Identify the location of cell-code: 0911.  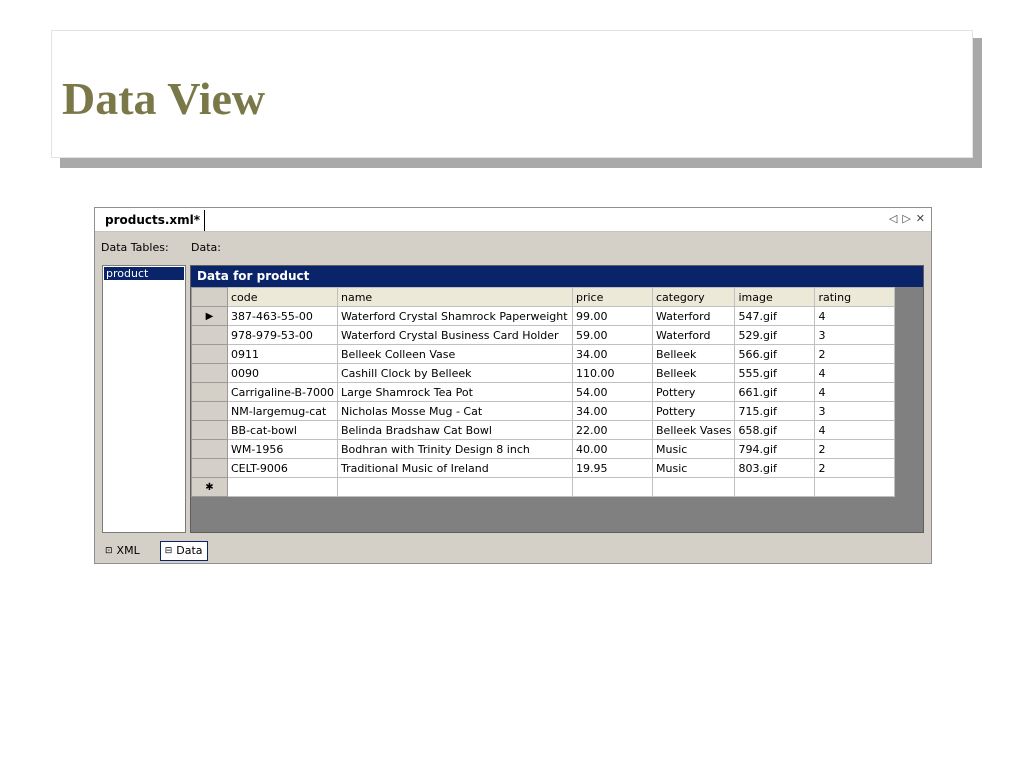
(282, 354).